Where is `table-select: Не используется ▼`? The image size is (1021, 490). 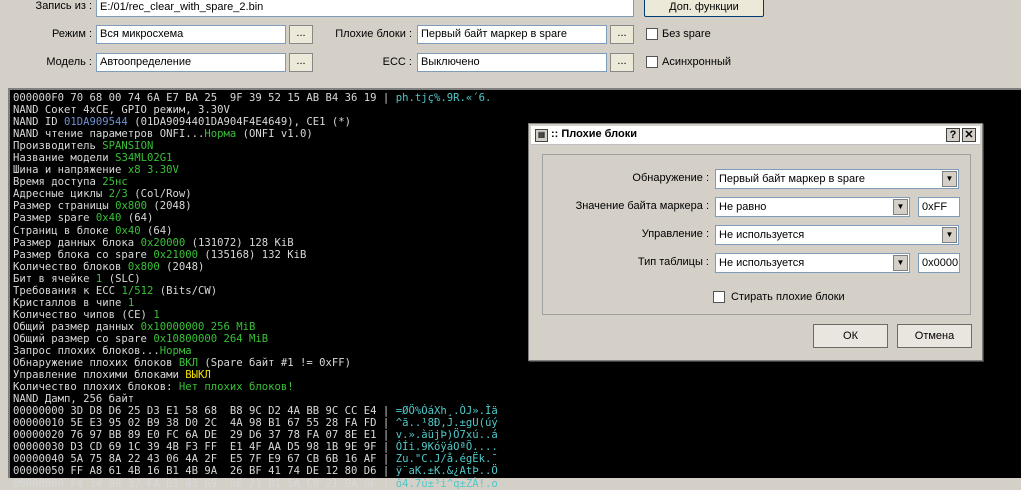 table-select: Не используется ▼ is located at coordinates (812, 263).